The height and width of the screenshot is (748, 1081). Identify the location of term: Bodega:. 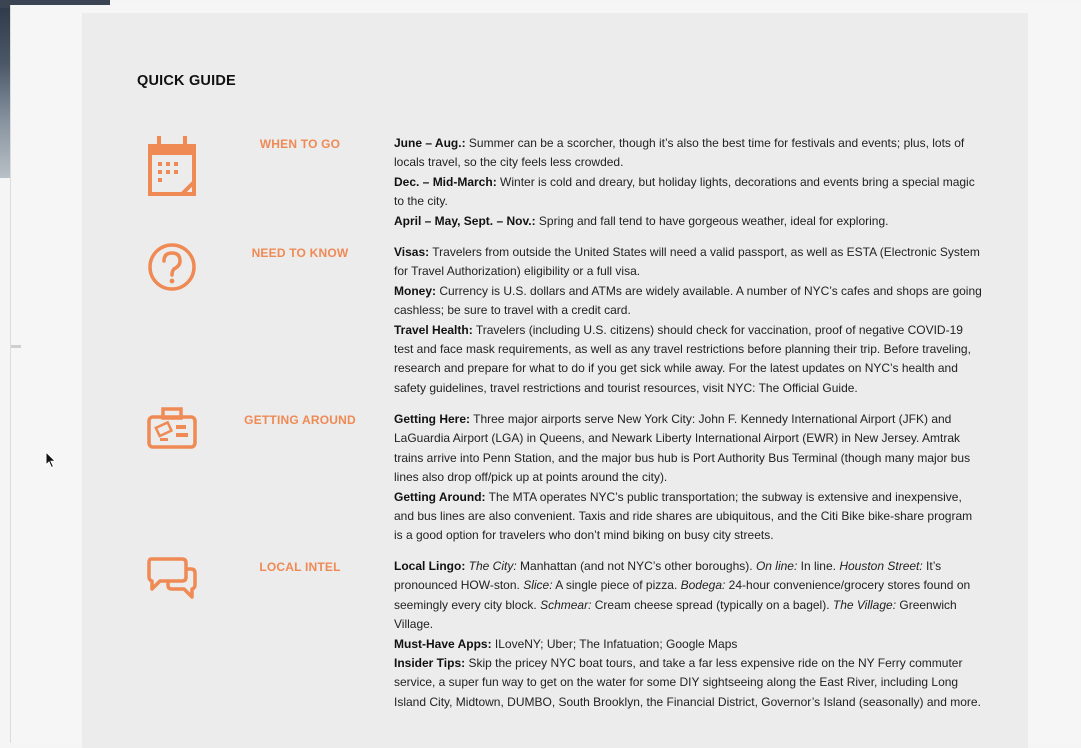
(703, 585).